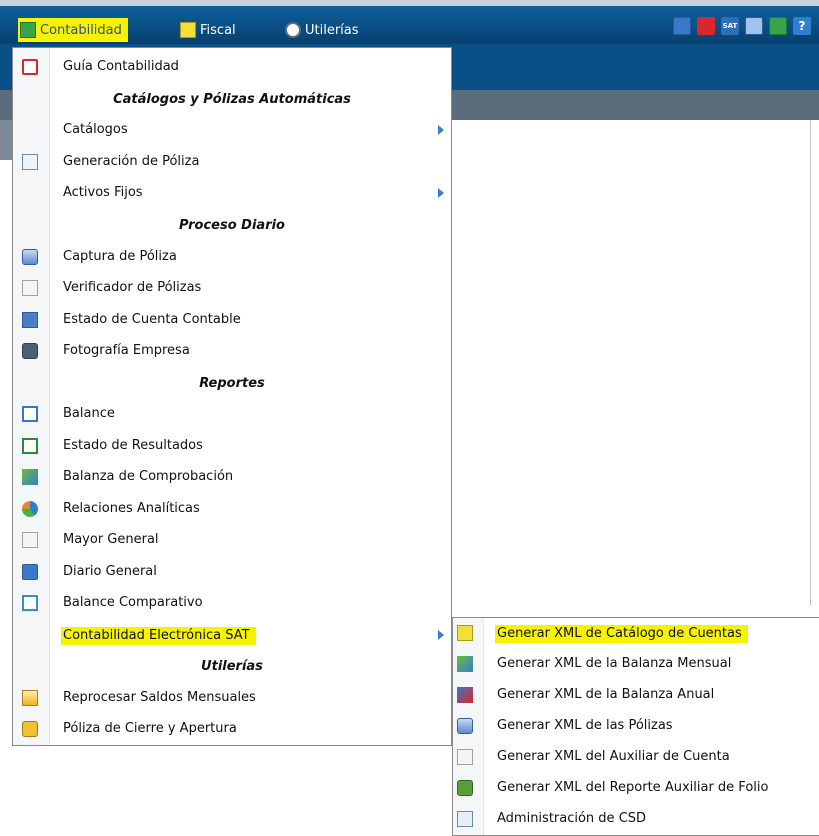  Describe the element at coordinates (232, 67) in the screenshot. I see `menu-item-guia-contabilidad: Guía Contabilidad` at that location.